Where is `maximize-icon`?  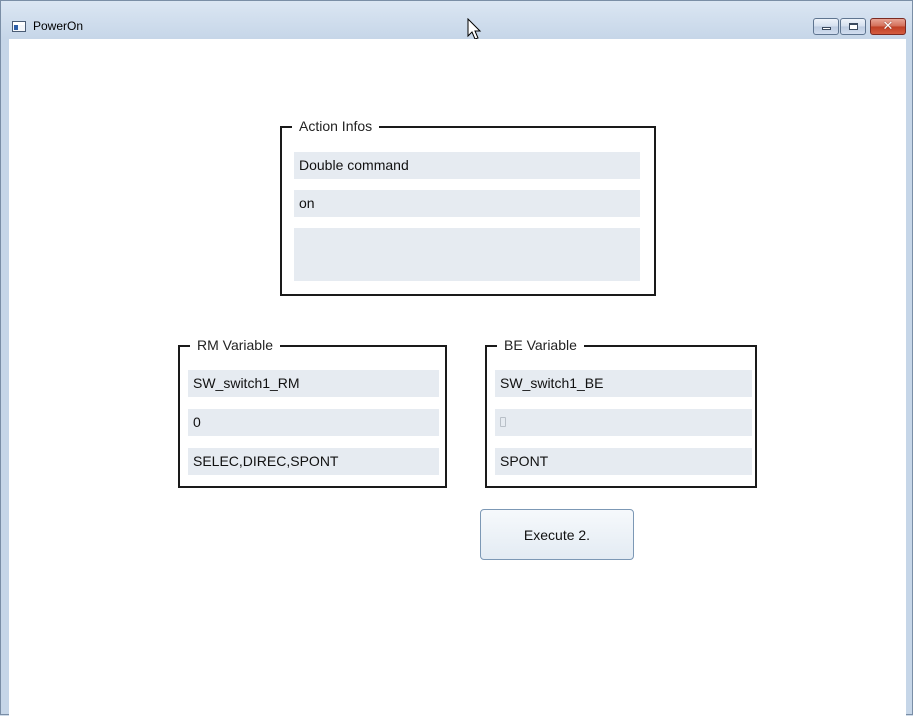
maximize-icon is located at coordinates (853, 26).